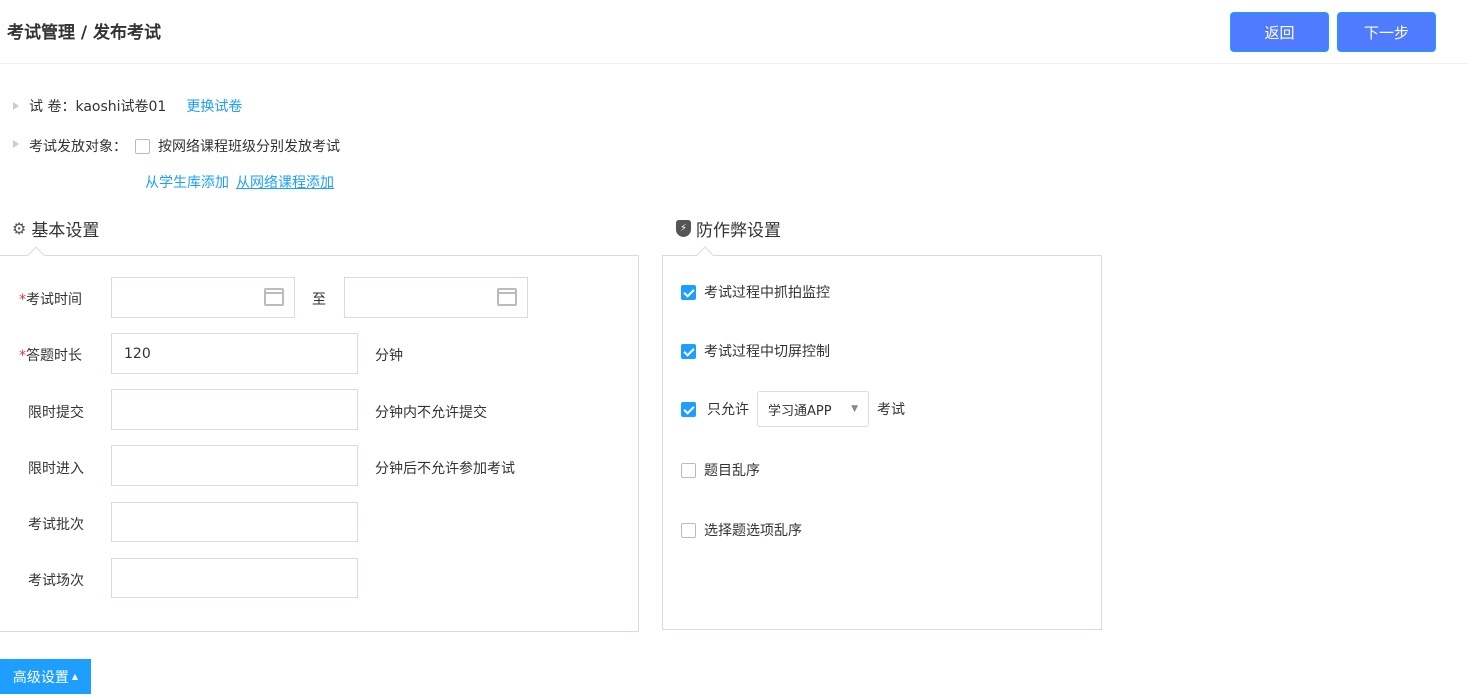  Describe the element at coordinates (187, 182) in the screenshot. I see `add-from-student-library-link: 从学生库添加` at that location.